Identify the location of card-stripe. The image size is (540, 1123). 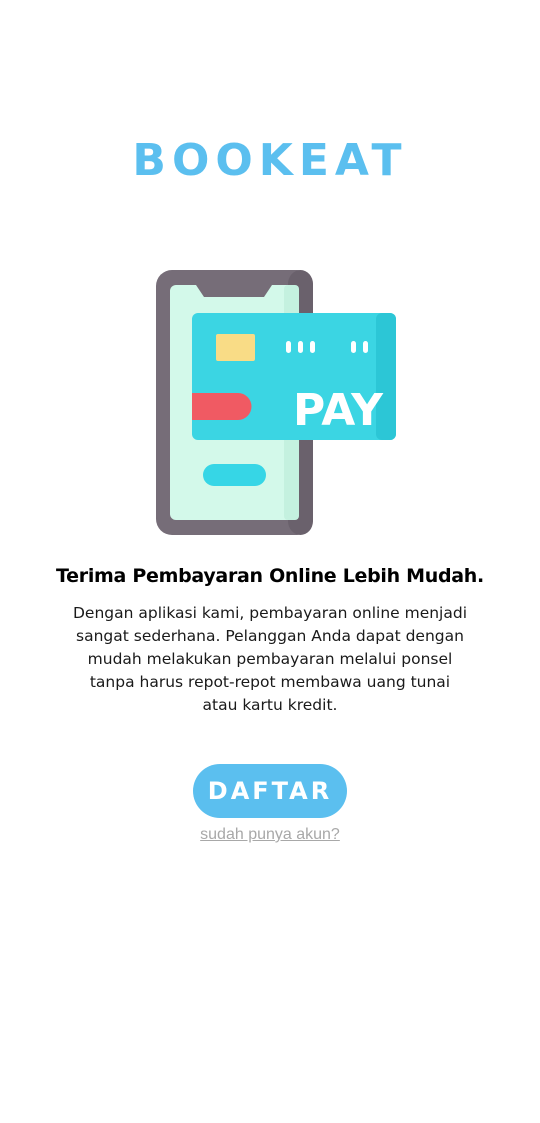
(222, 406).